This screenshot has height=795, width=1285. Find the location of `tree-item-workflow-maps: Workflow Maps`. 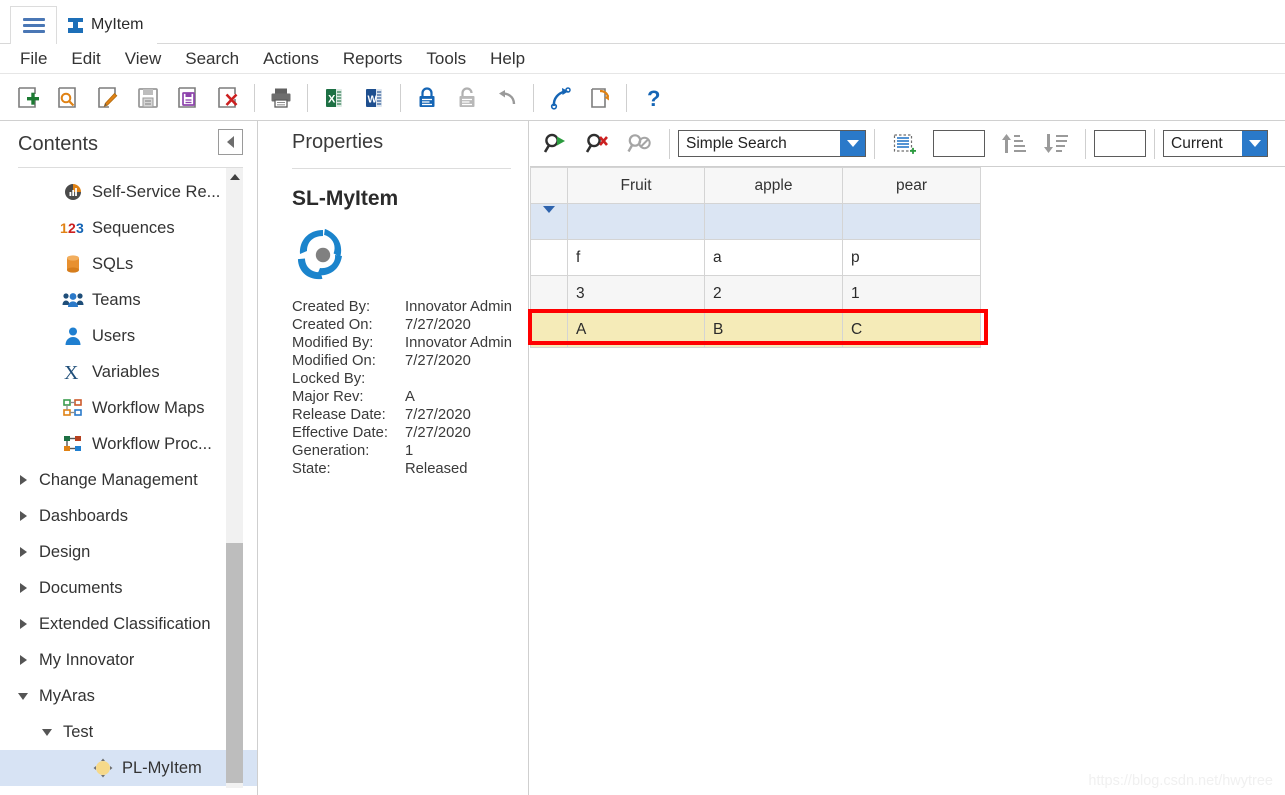

tree-item-workflow-maps: Workflow Maps is located at coordinates (128, 408).